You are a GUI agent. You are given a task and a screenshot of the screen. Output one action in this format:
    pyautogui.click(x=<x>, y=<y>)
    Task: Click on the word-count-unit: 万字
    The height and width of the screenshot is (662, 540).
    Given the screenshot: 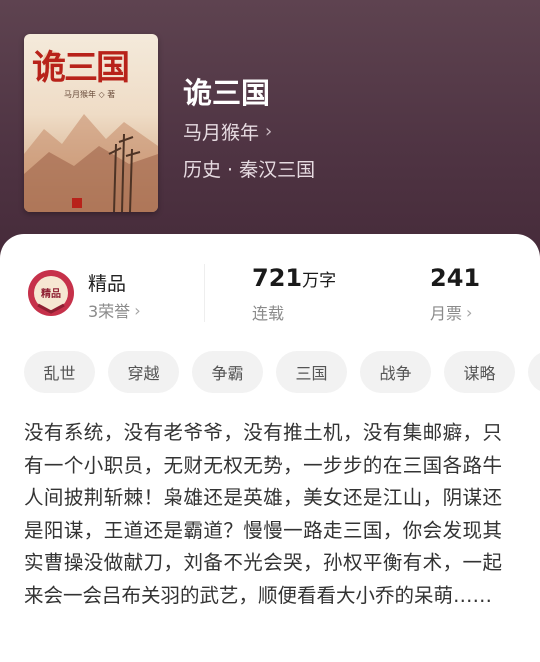 What is the action you would take?
    pyautogui.click(x=319, y=281)
    